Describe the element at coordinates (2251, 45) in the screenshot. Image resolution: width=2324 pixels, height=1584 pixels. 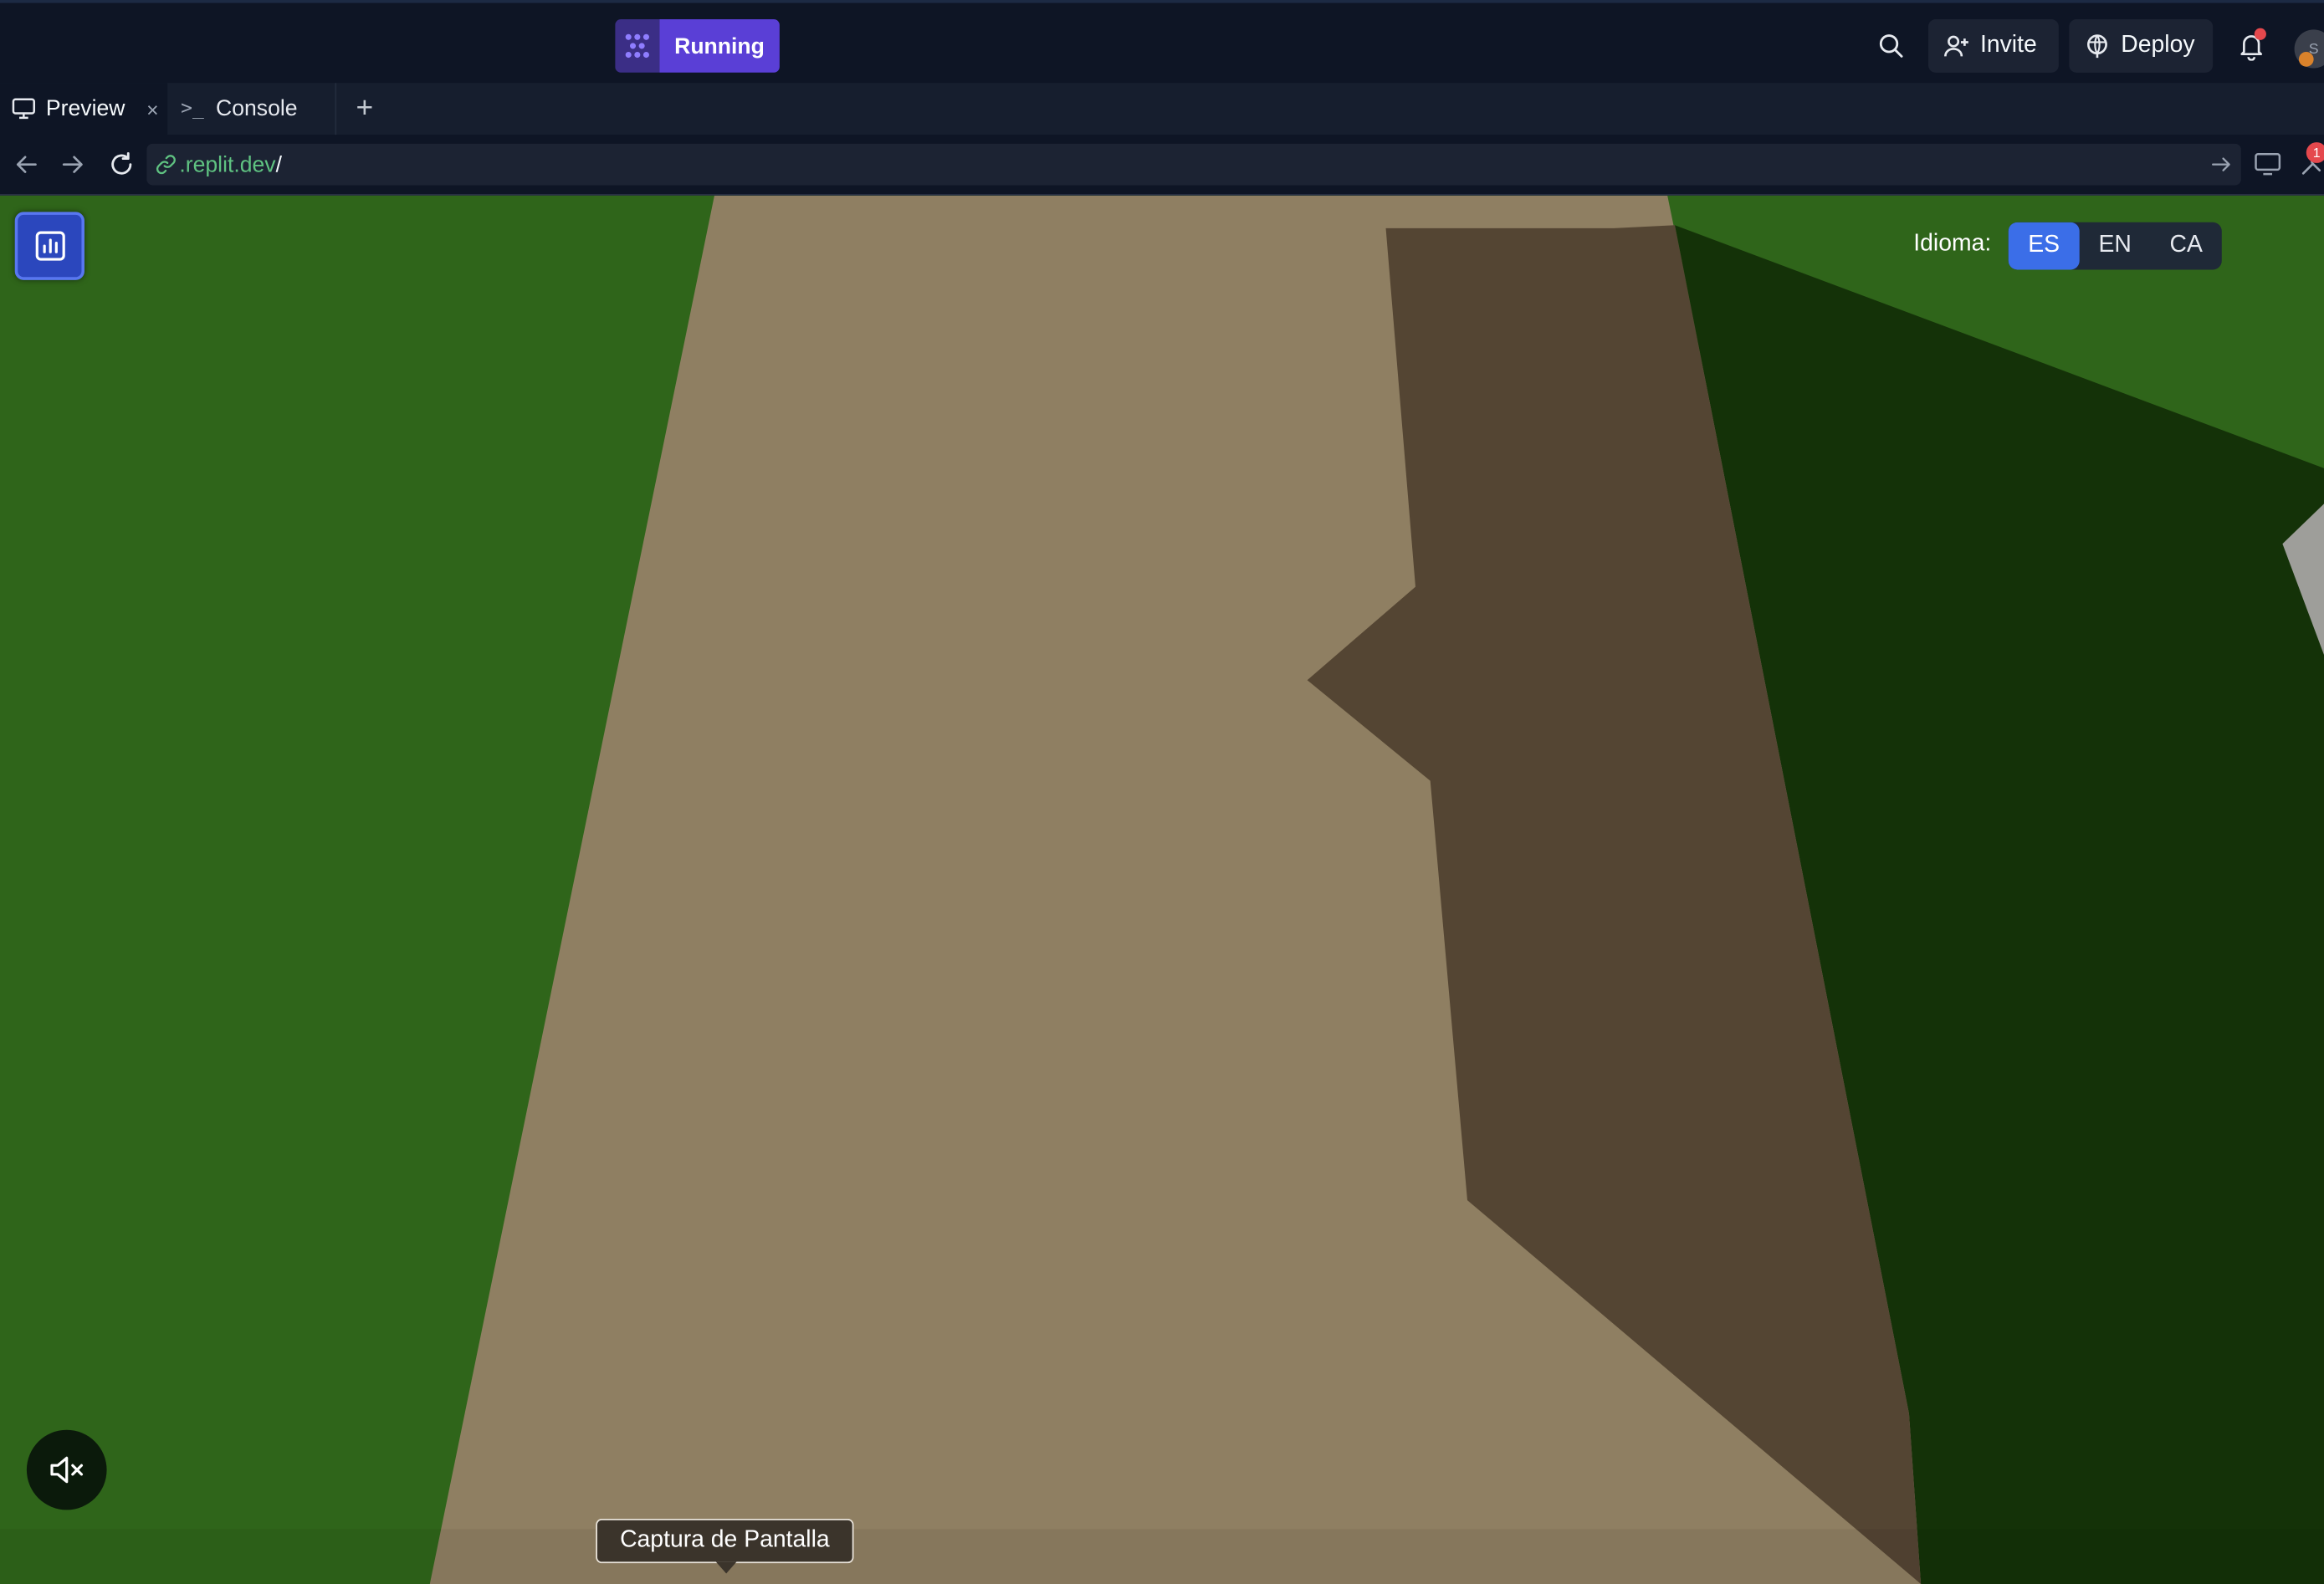
I see `notifications-button` at that location.